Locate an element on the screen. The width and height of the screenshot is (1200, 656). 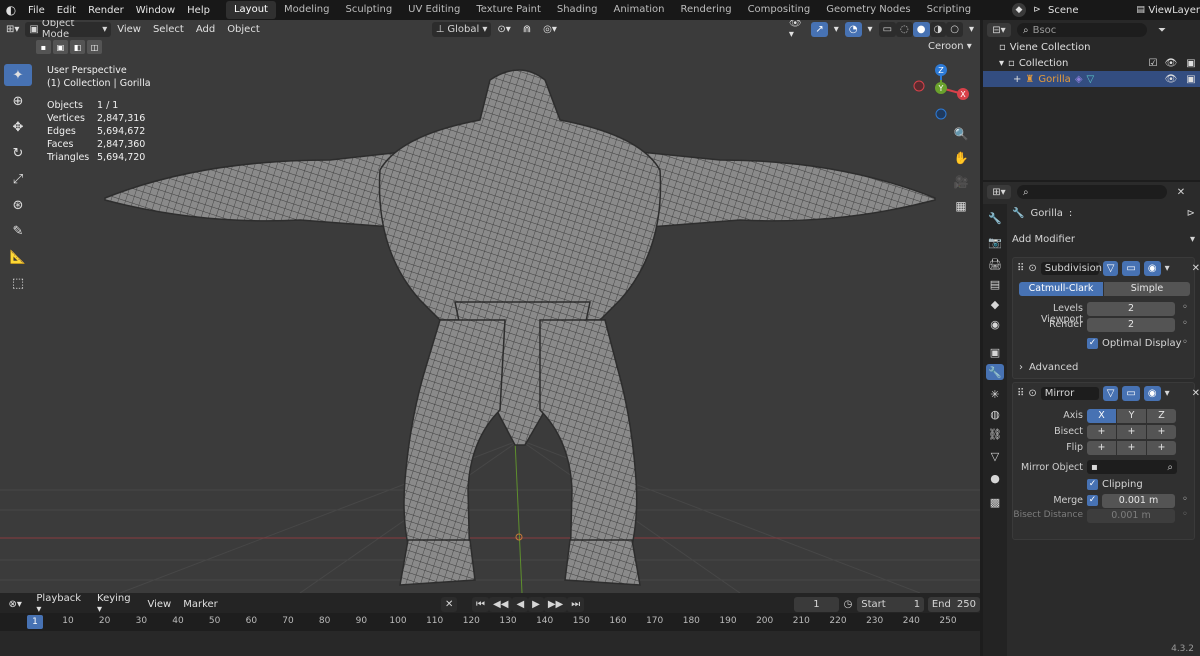
tab-layout: Layout is located at coordinates (250, 10).